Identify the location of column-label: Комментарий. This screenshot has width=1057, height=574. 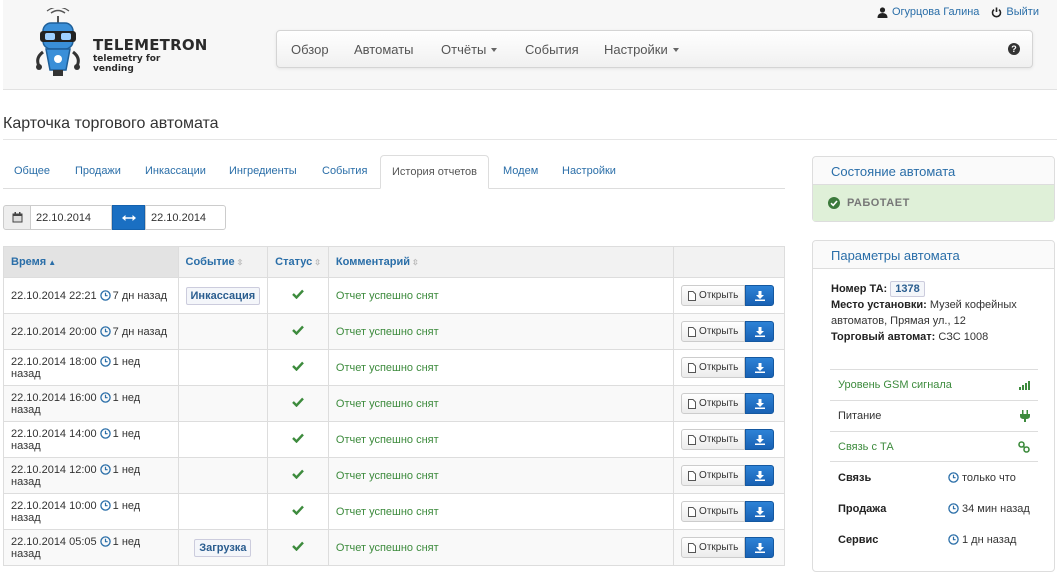
(372, 262).